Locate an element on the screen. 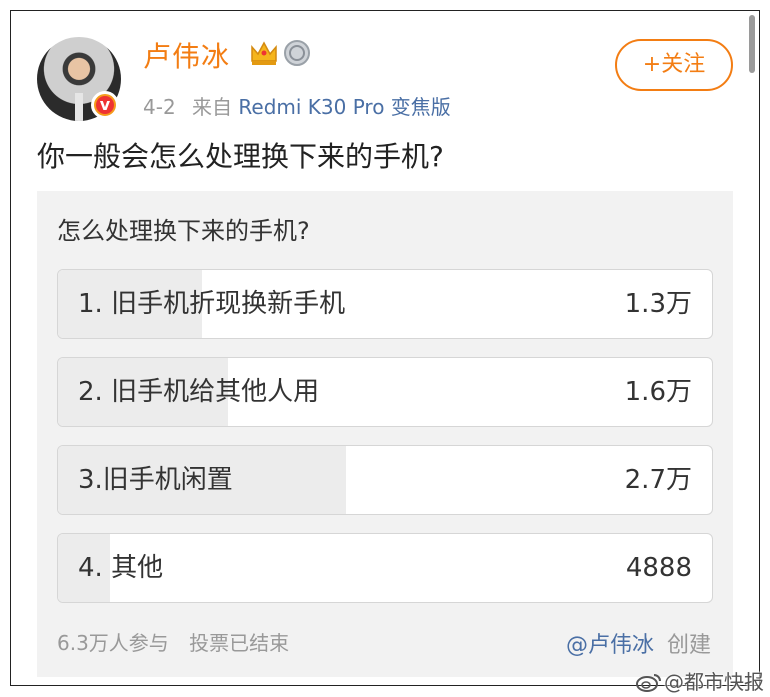  participant-count: 6.3万人参与 is located at coordinates (113, 643).